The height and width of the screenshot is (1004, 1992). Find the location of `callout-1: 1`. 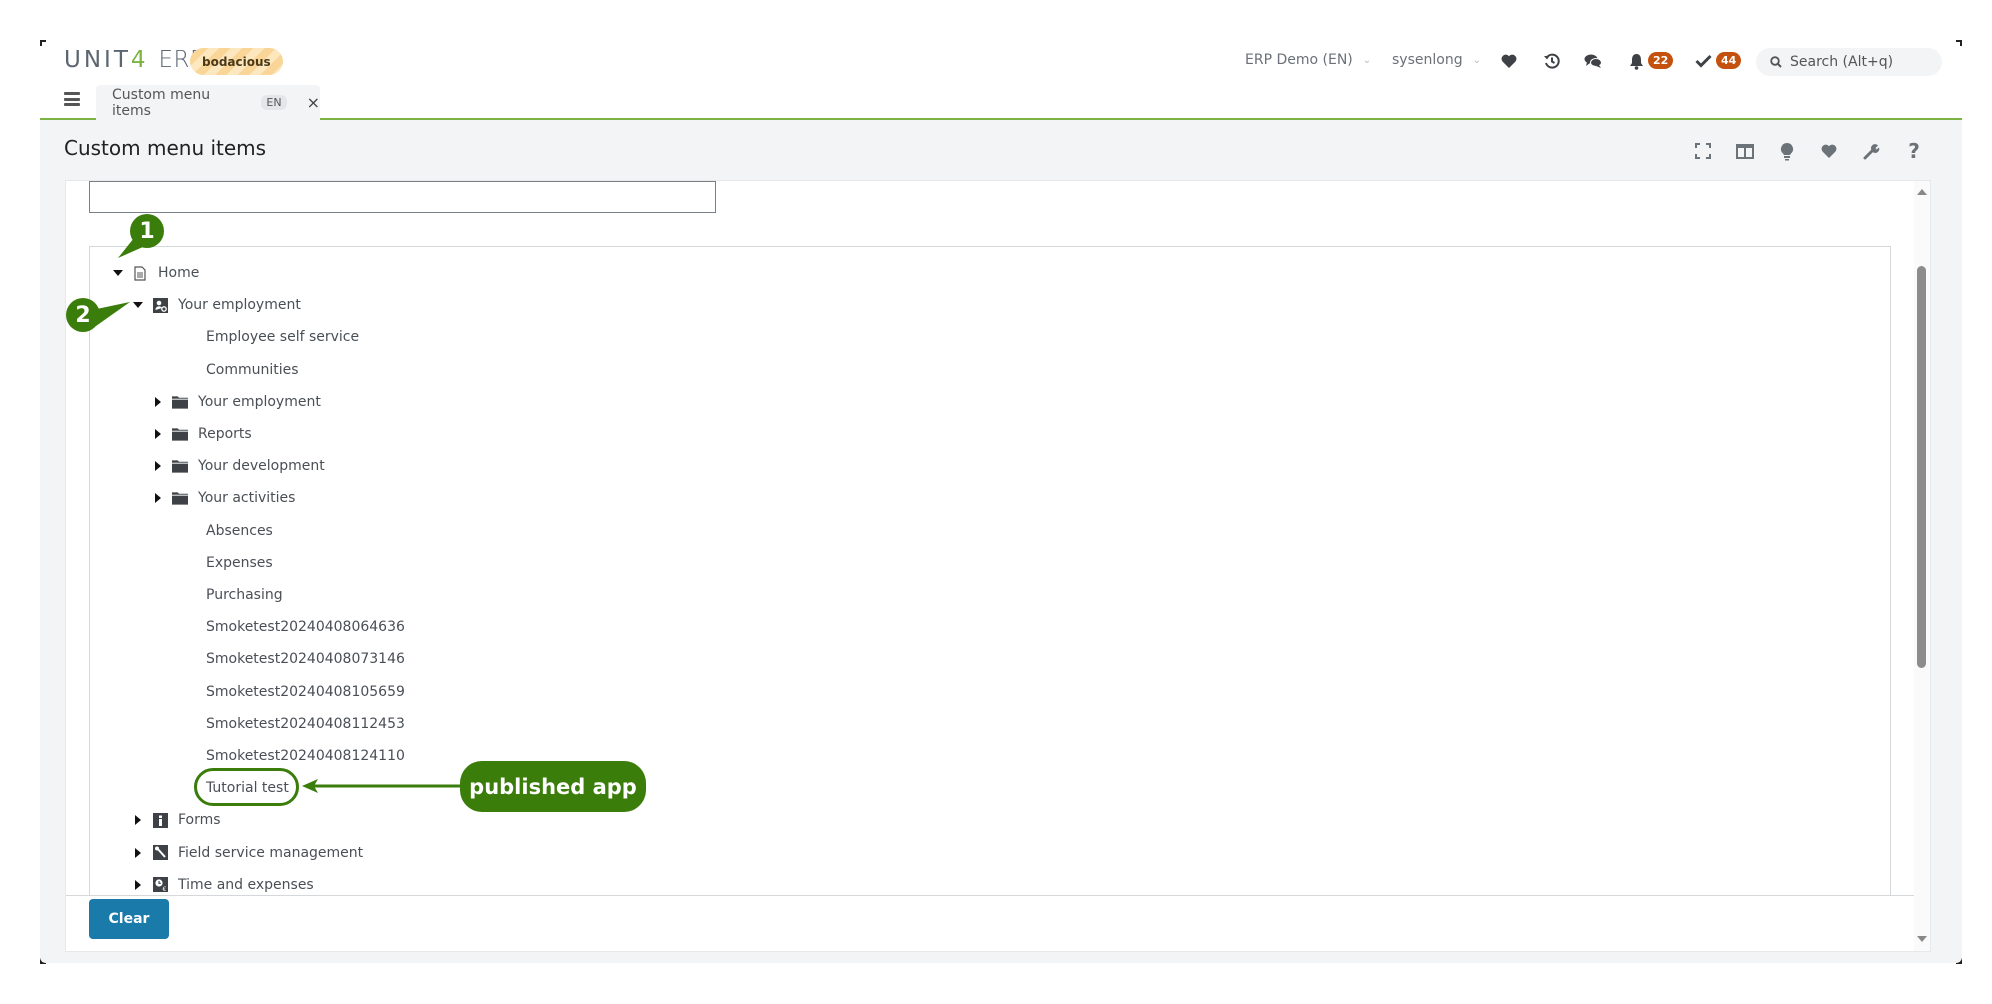

callout-1: 1 is located at coordinates (147, 231).